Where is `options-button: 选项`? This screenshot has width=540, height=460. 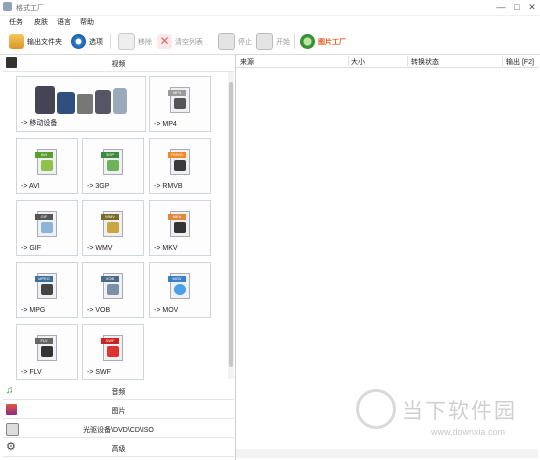 options-button: 选项 is located at coordinates (87, 41).